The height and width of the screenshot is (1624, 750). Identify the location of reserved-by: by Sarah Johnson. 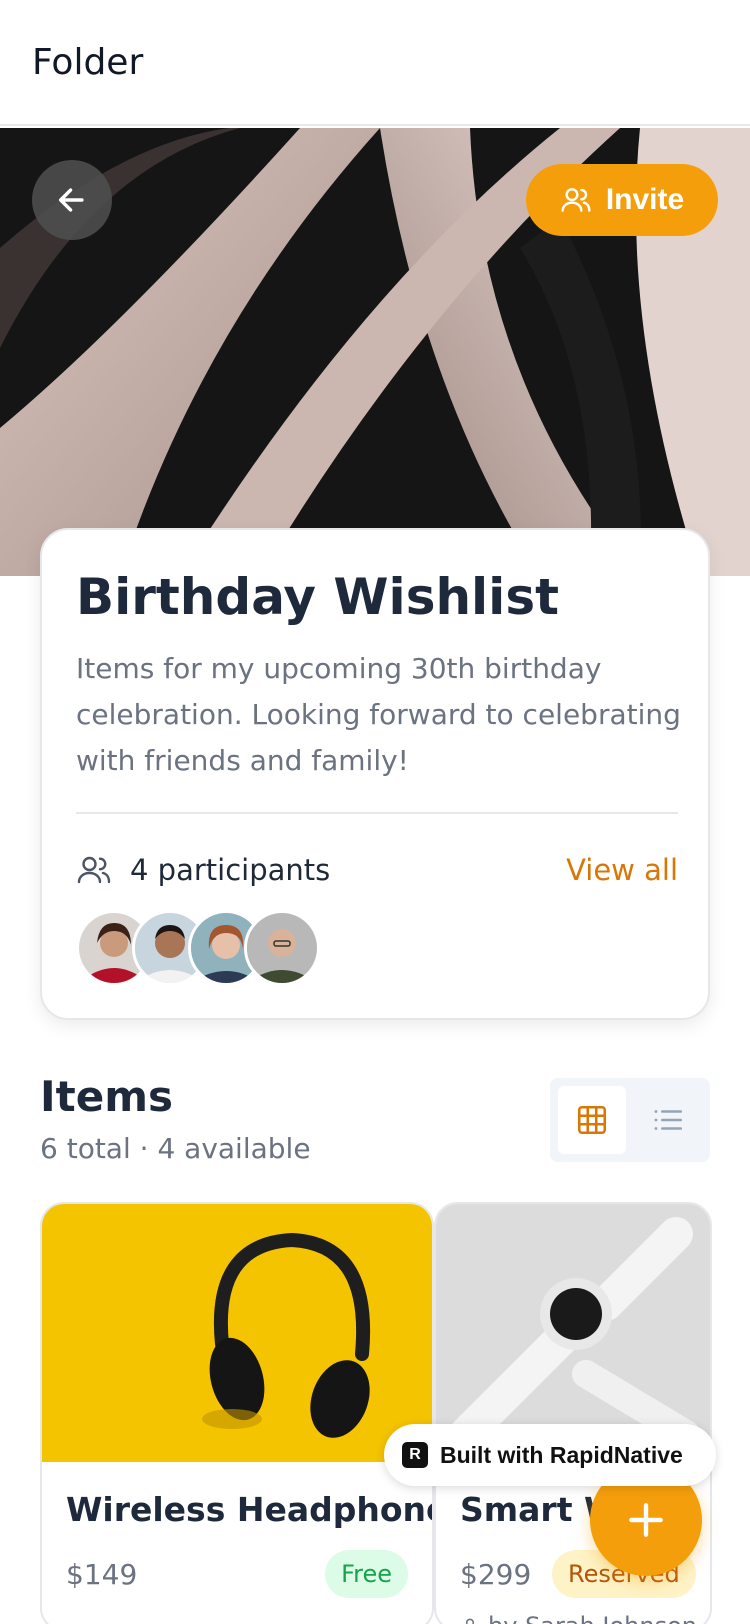
(578, 1618).